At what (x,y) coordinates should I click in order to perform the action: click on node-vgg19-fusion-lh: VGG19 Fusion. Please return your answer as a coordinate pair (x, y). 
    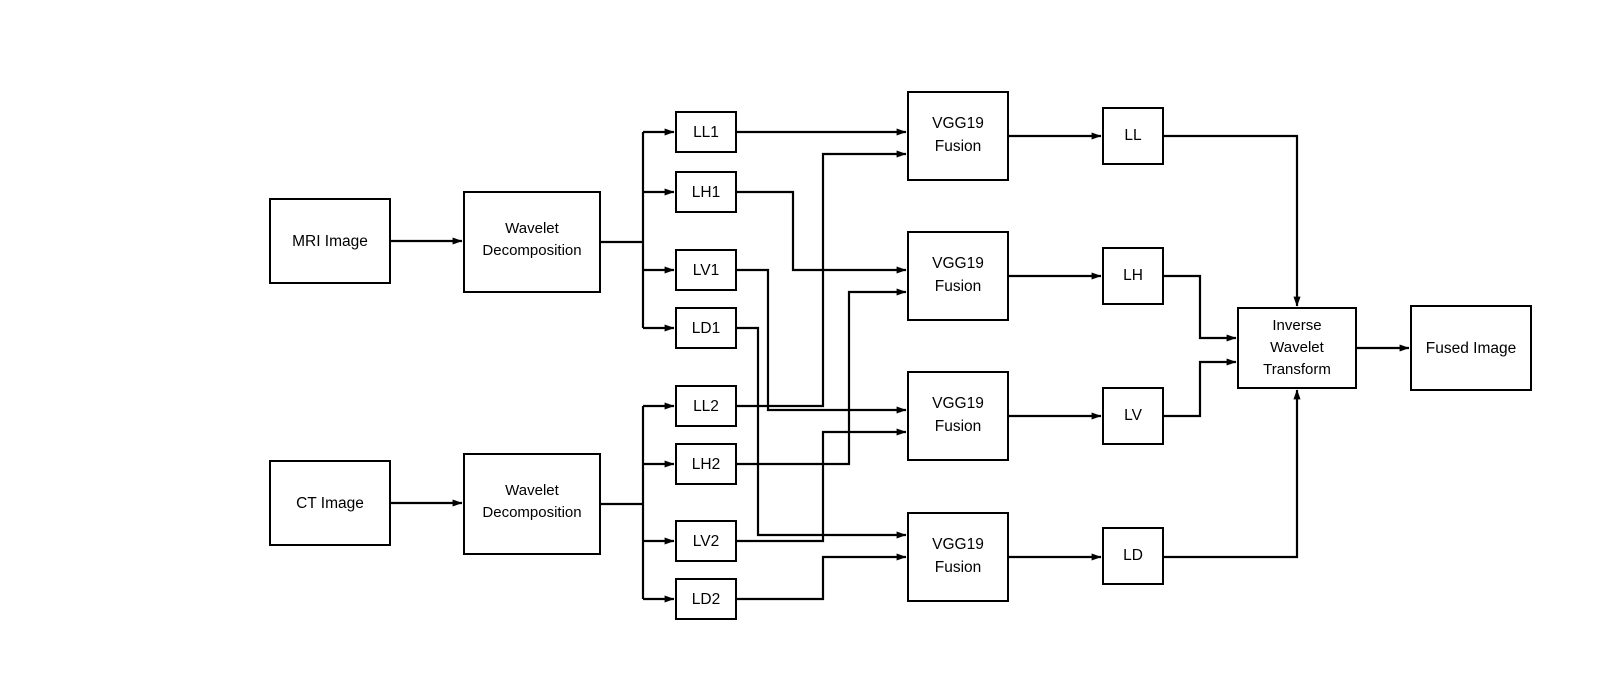
    Looking at the image, I should click on (958, 276).